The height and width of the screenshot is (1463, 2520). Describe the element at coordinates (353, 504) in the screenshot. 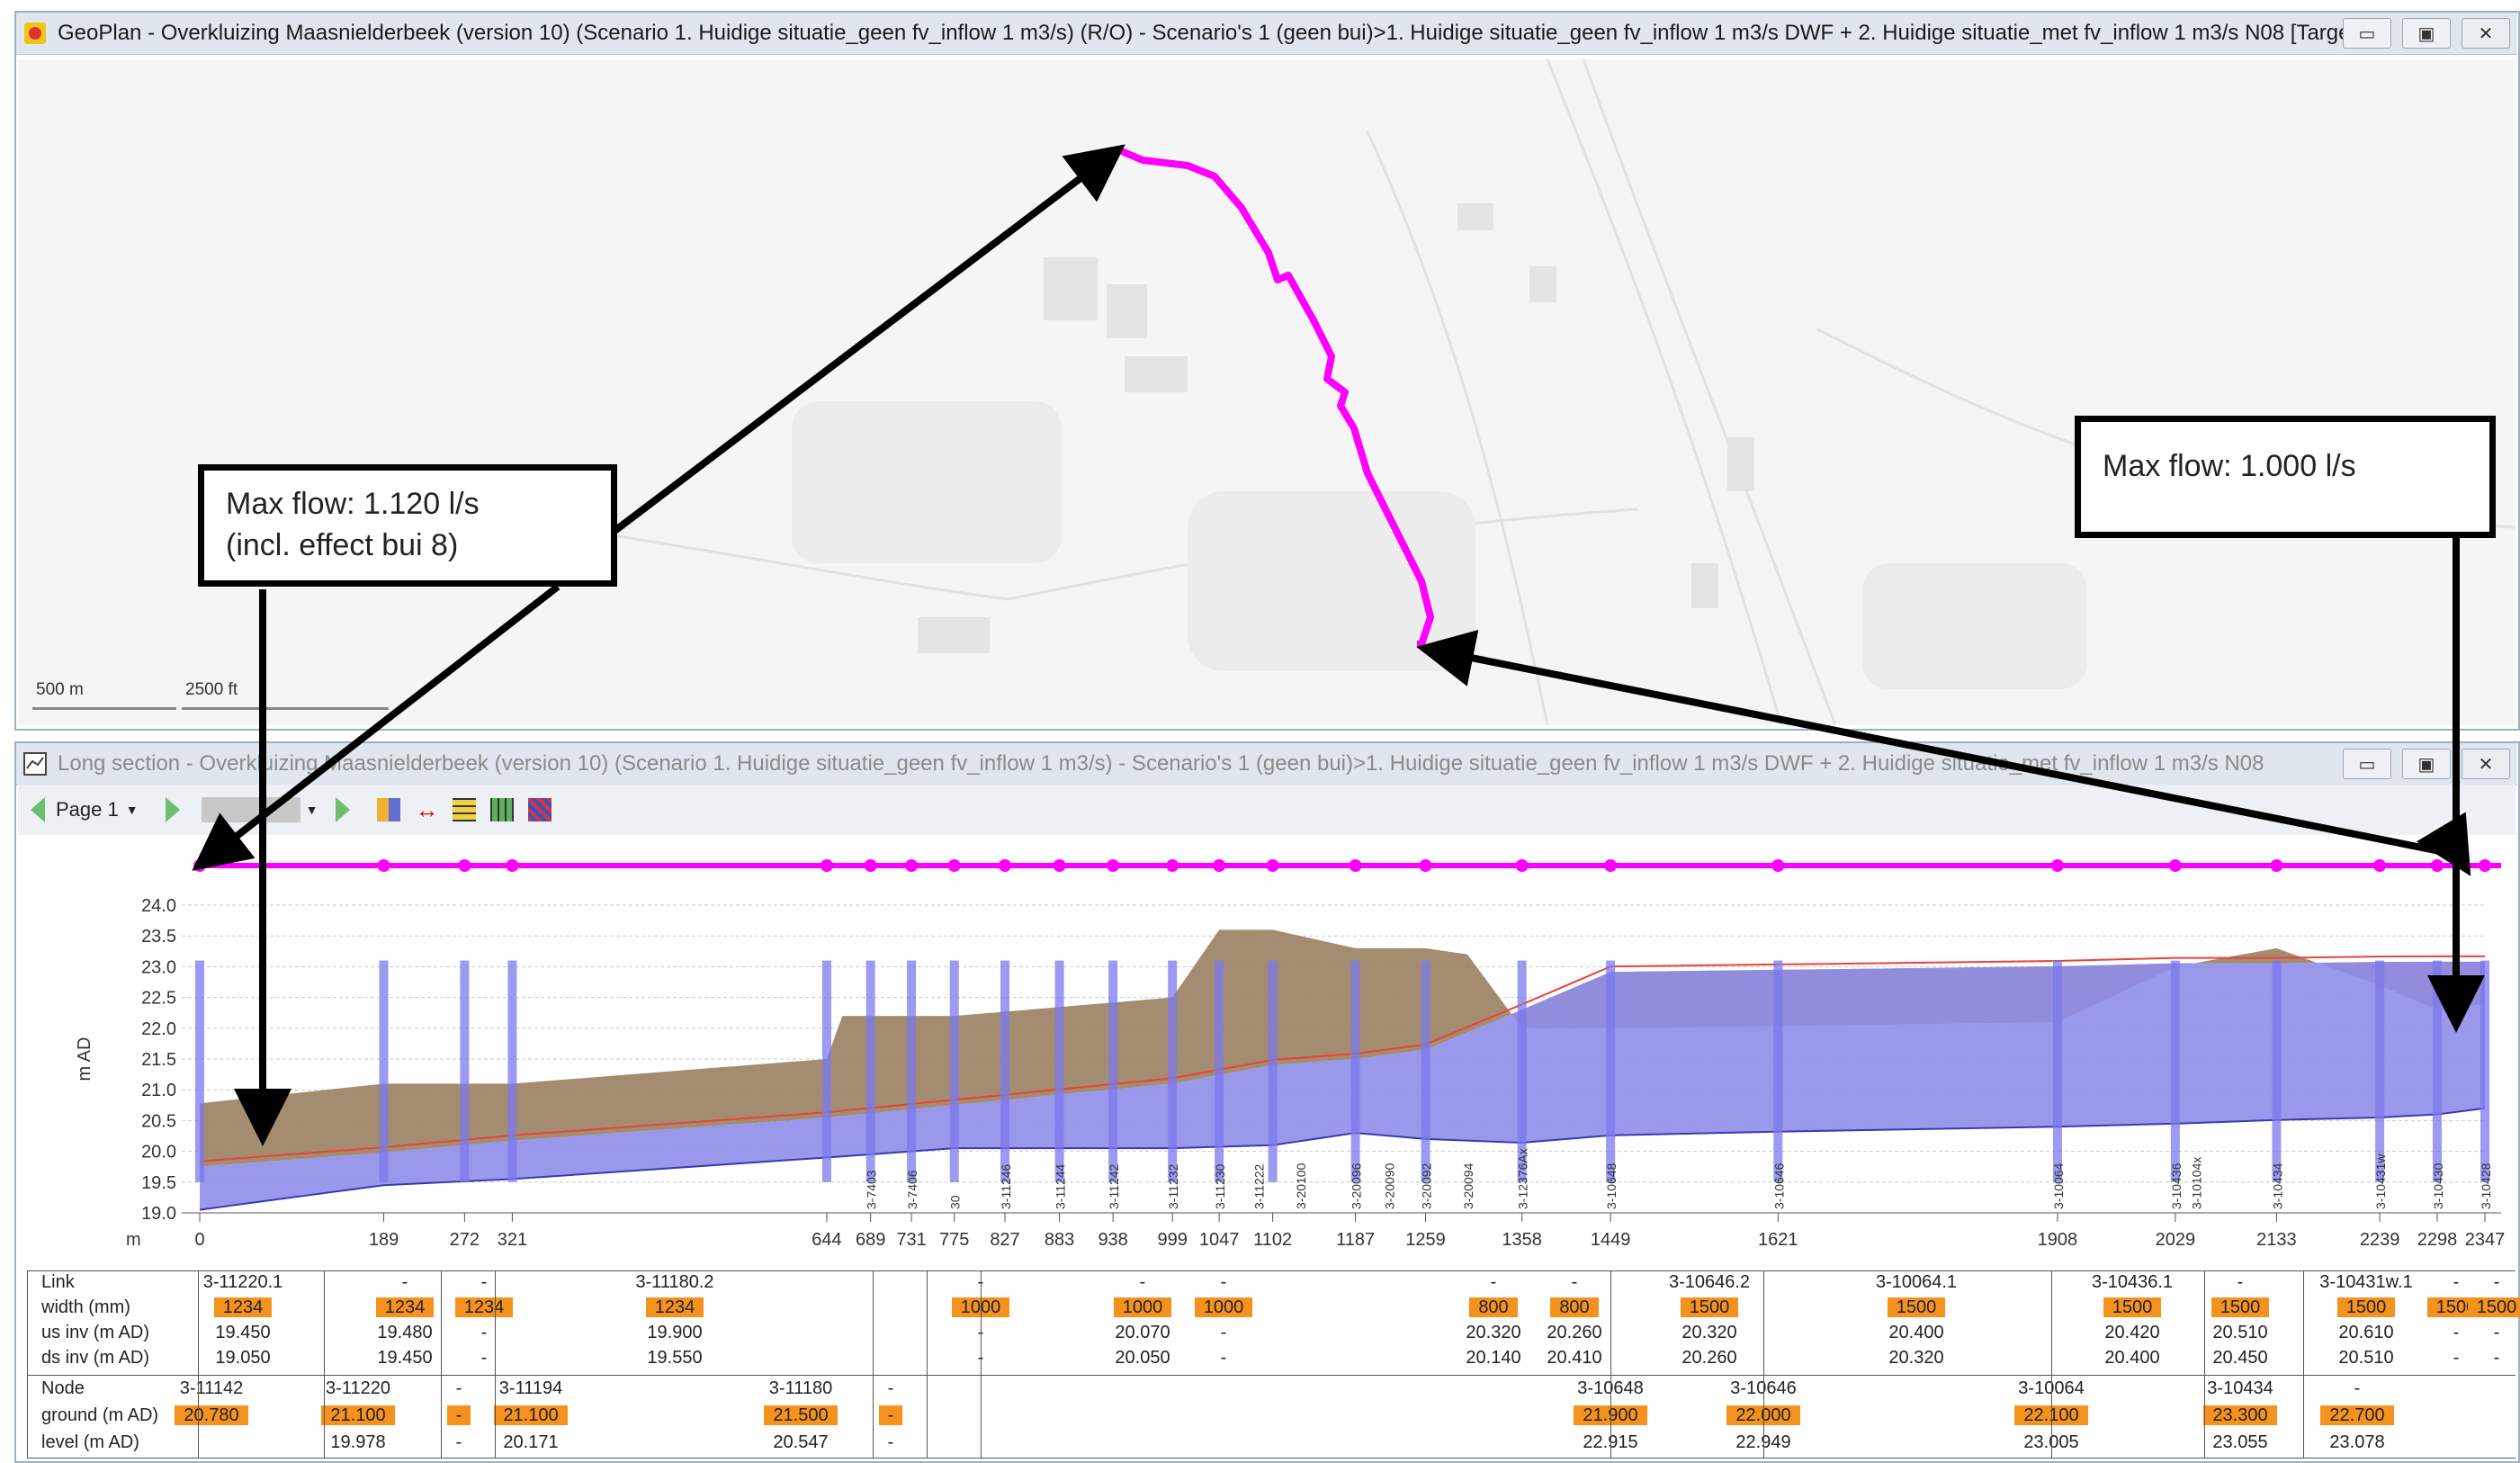

I see `callout-left-line1: Max flow: 1.120 l/s` at that location.